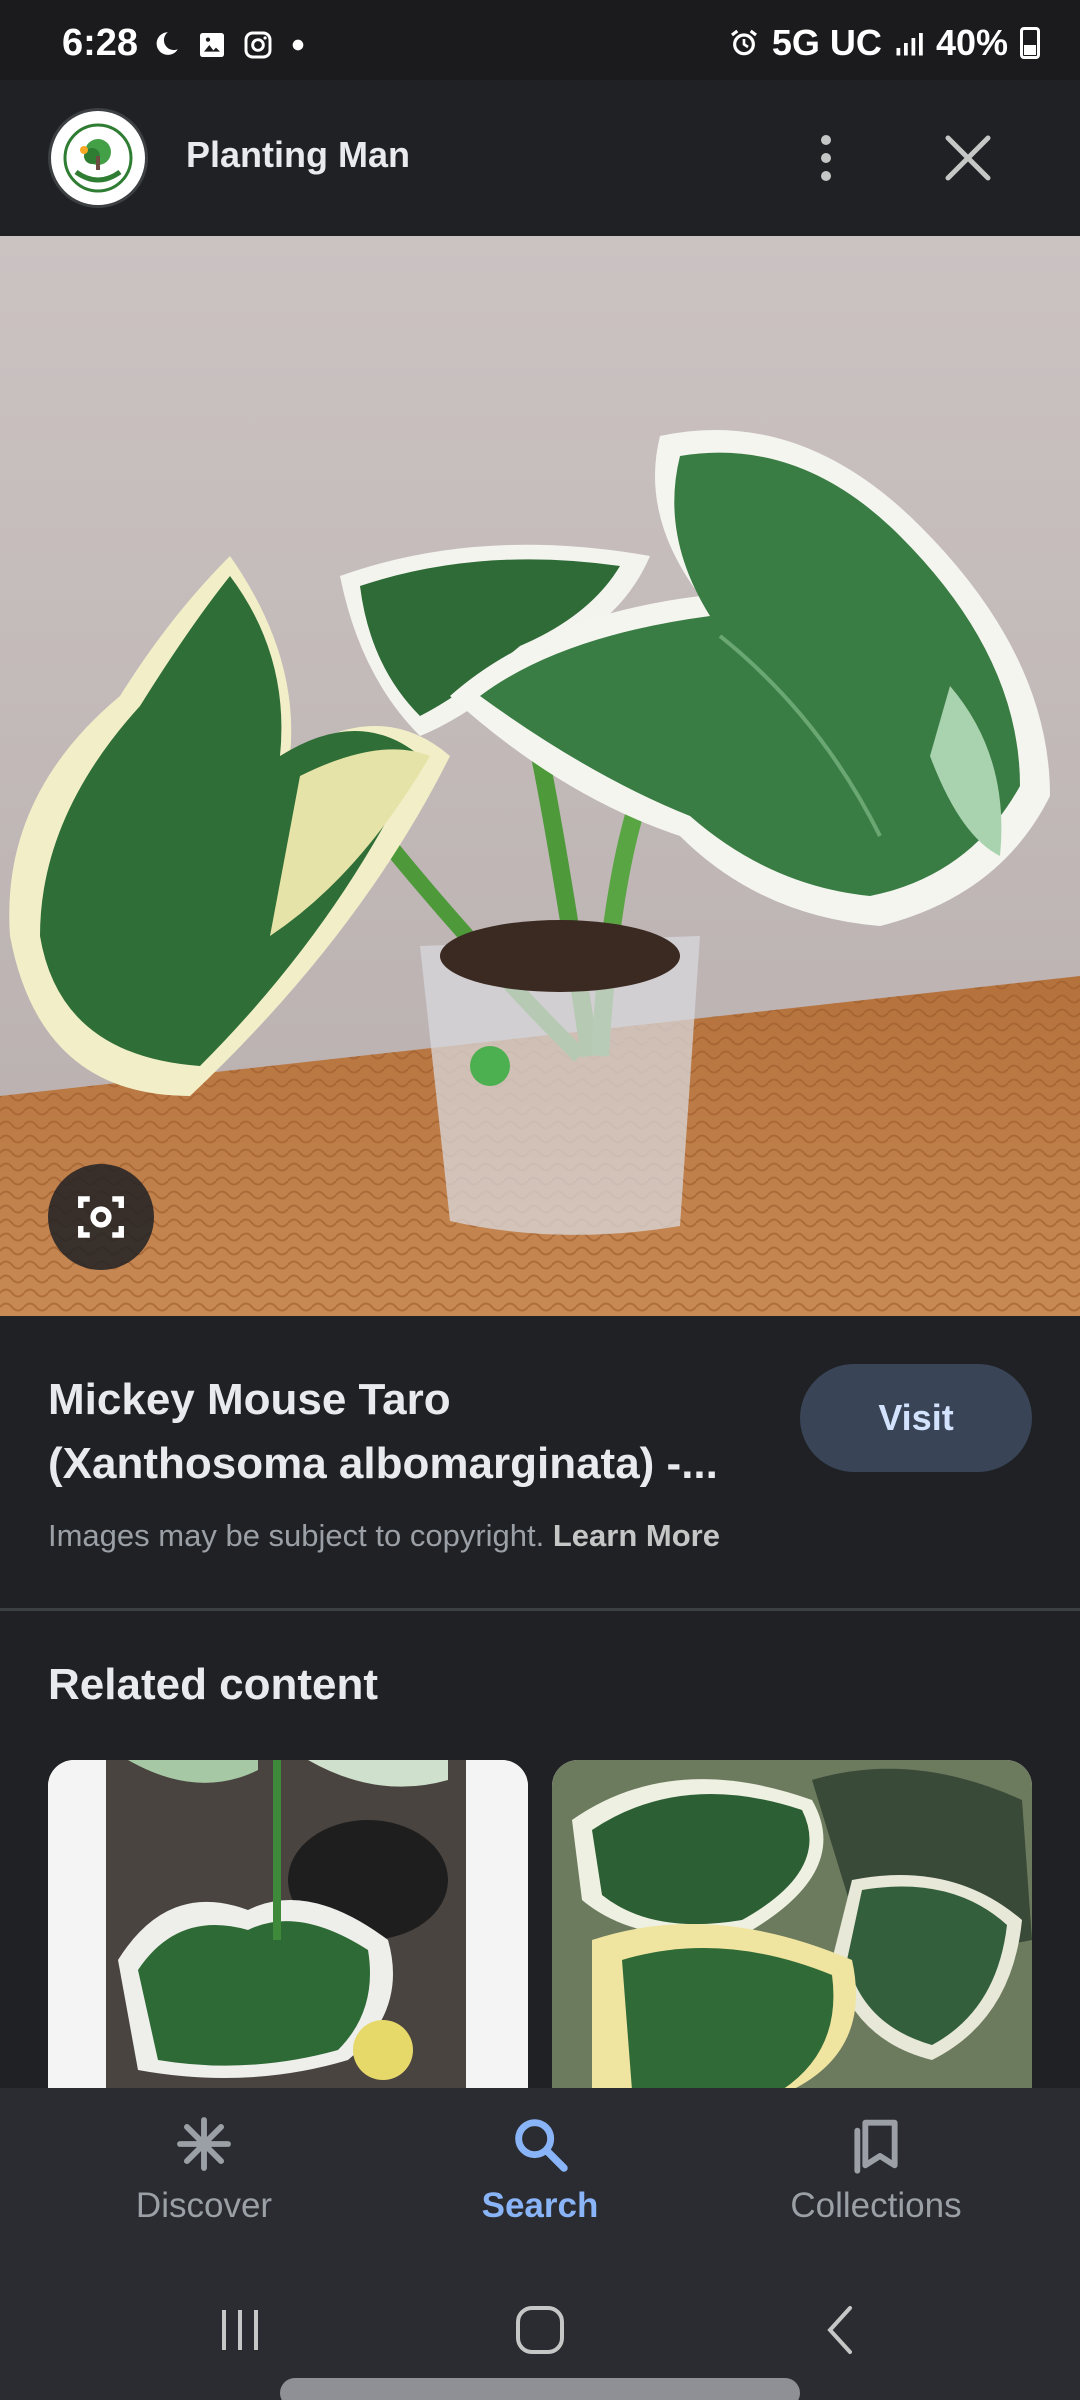  What do you see at coordinates (298, 155) in the screenshot?
I see `site-name: Planting Man` at bounding box center [298, 155].